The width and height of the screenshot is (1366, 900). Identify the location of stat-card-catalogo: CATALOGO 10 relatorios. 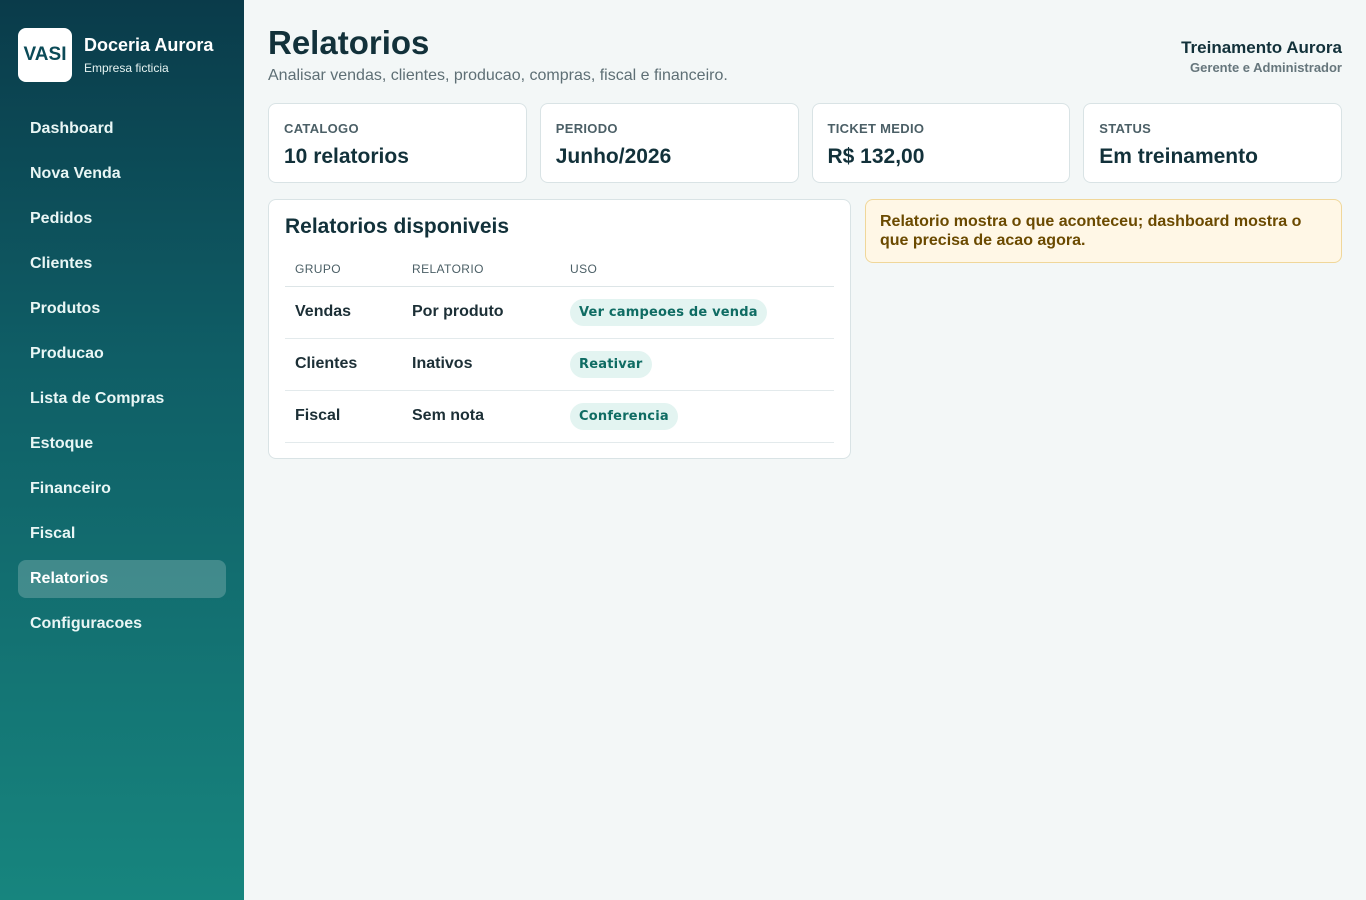
(397, 143).